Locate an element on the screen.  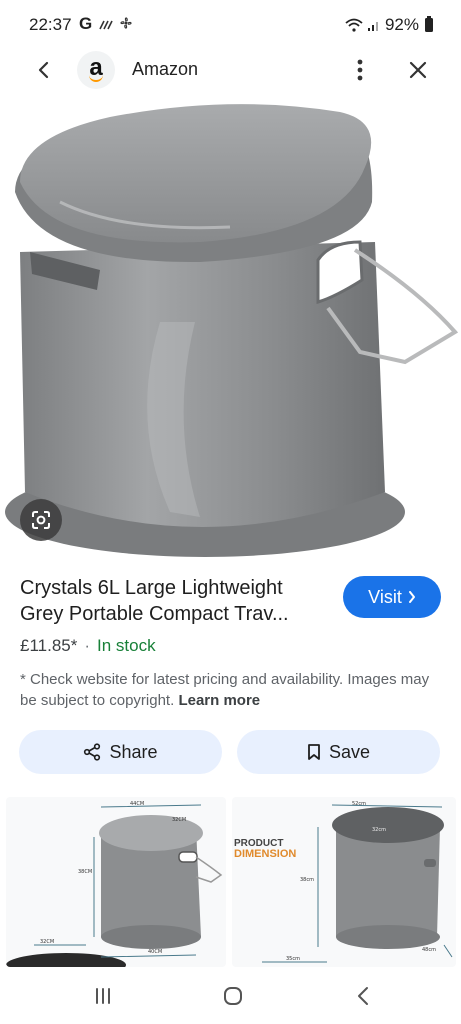
chevron-left-icon is located at coordinates (43, 70).